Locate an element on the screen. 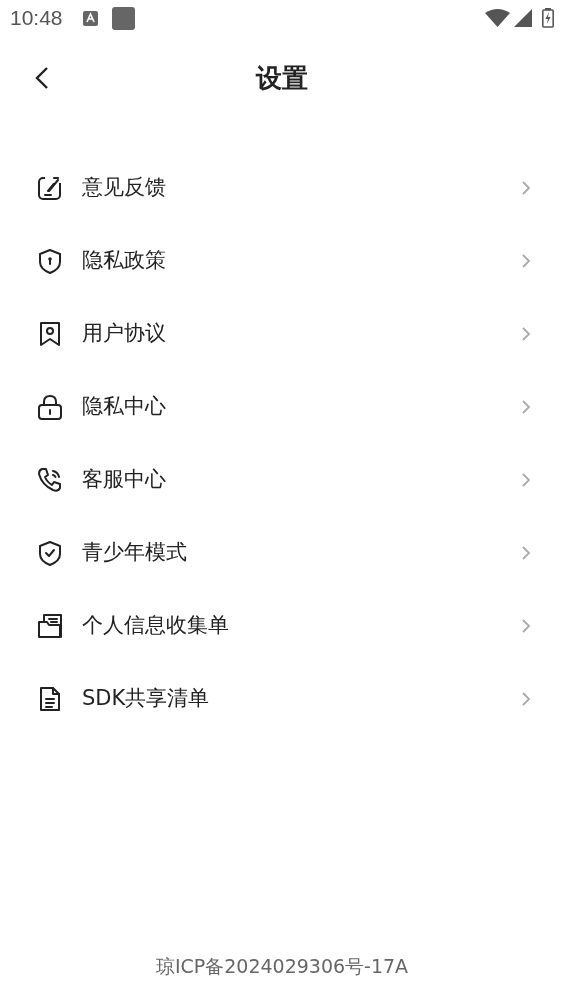 This screenshot has width=564, height=1004. page-title: 设置 is located at coordinates (282, 78).